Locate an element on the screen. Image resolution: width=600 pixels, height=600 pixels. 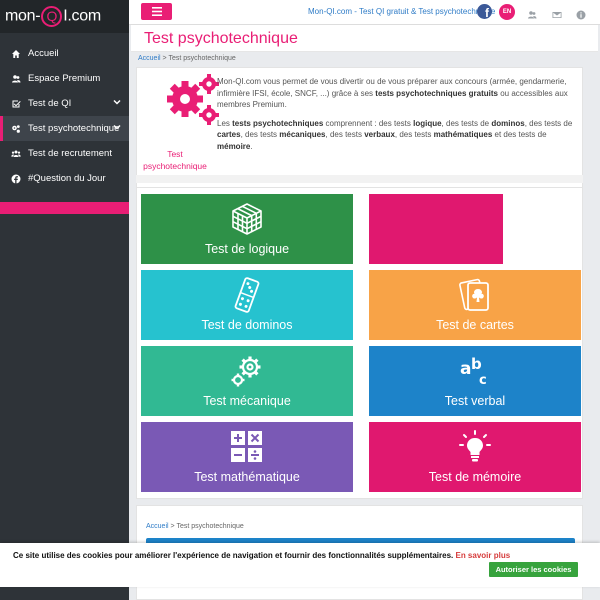
sidebar-item-label: Test psychotechnique is located at coordinates (74, 128).